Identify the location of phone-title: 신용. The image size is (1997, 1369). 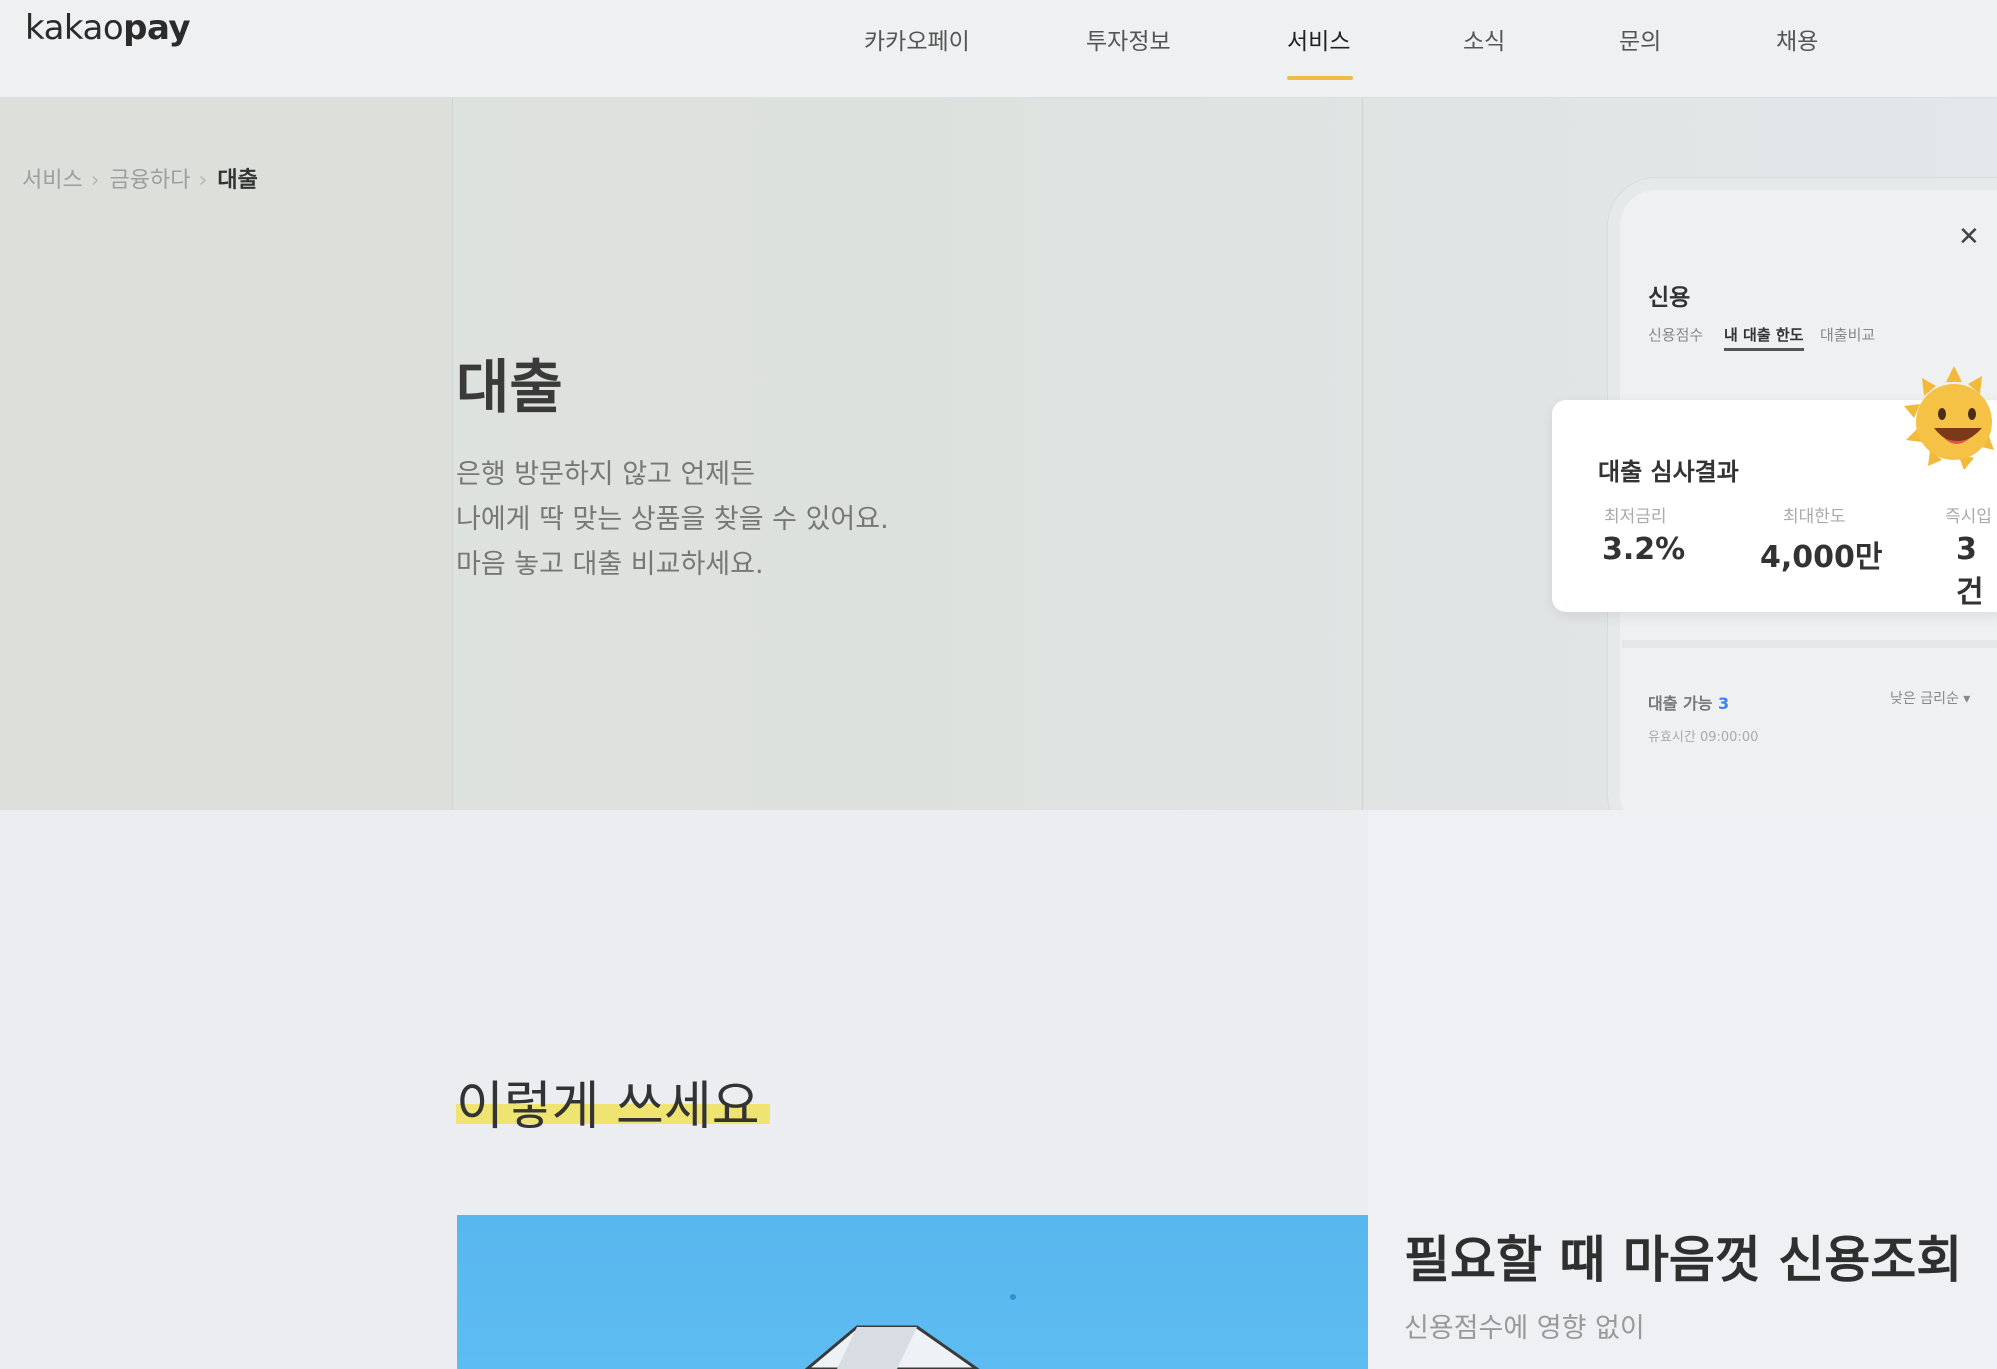
(1669, 298).